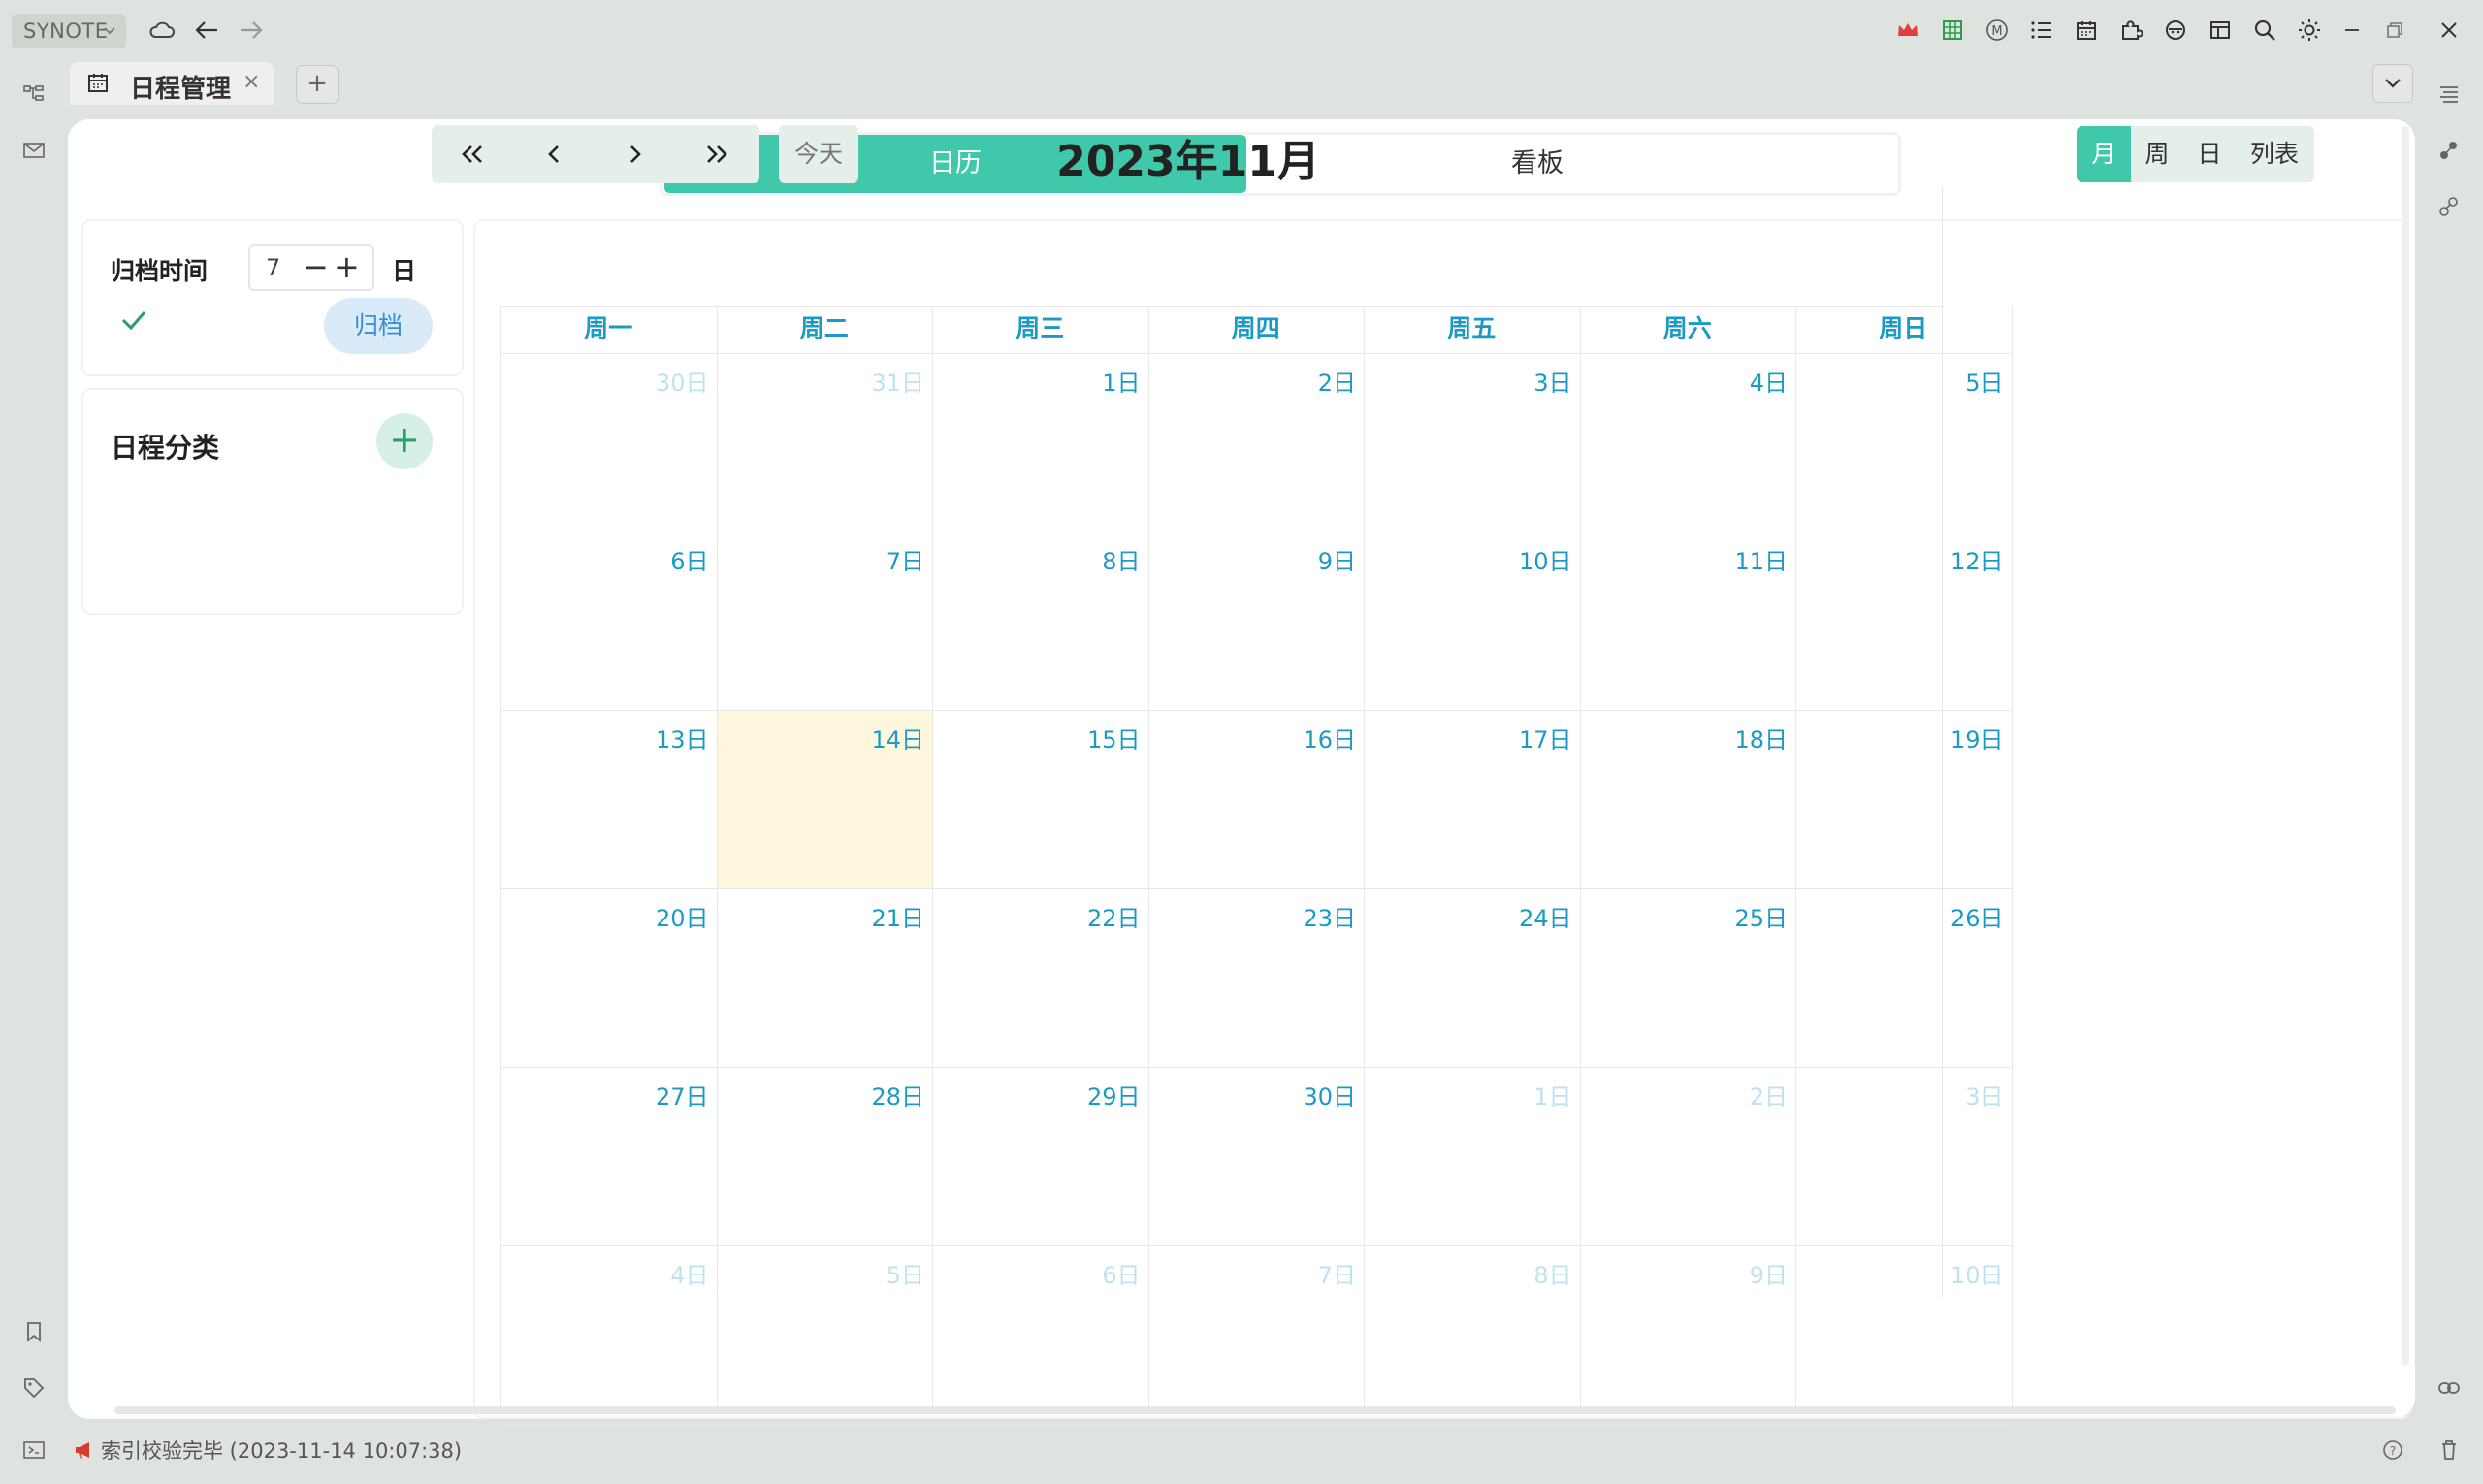 The width and height of the screenshot is (2483, 1484). Describe the element at coordinates (1904, 621) in the screenshot. I see `day-cell: 12日` at that location.